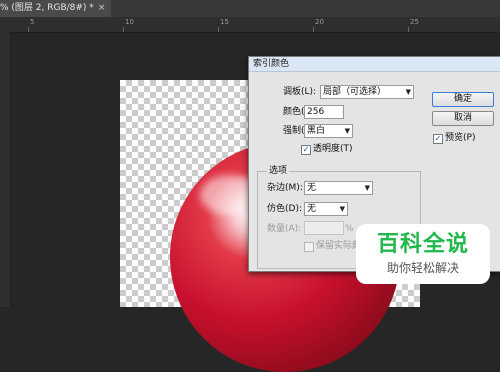 The width and height of the screenshot is (500, 372). Describe the element at coordinates (414, 22) in the screenshot. I see `ruler-label: 25` at that location.